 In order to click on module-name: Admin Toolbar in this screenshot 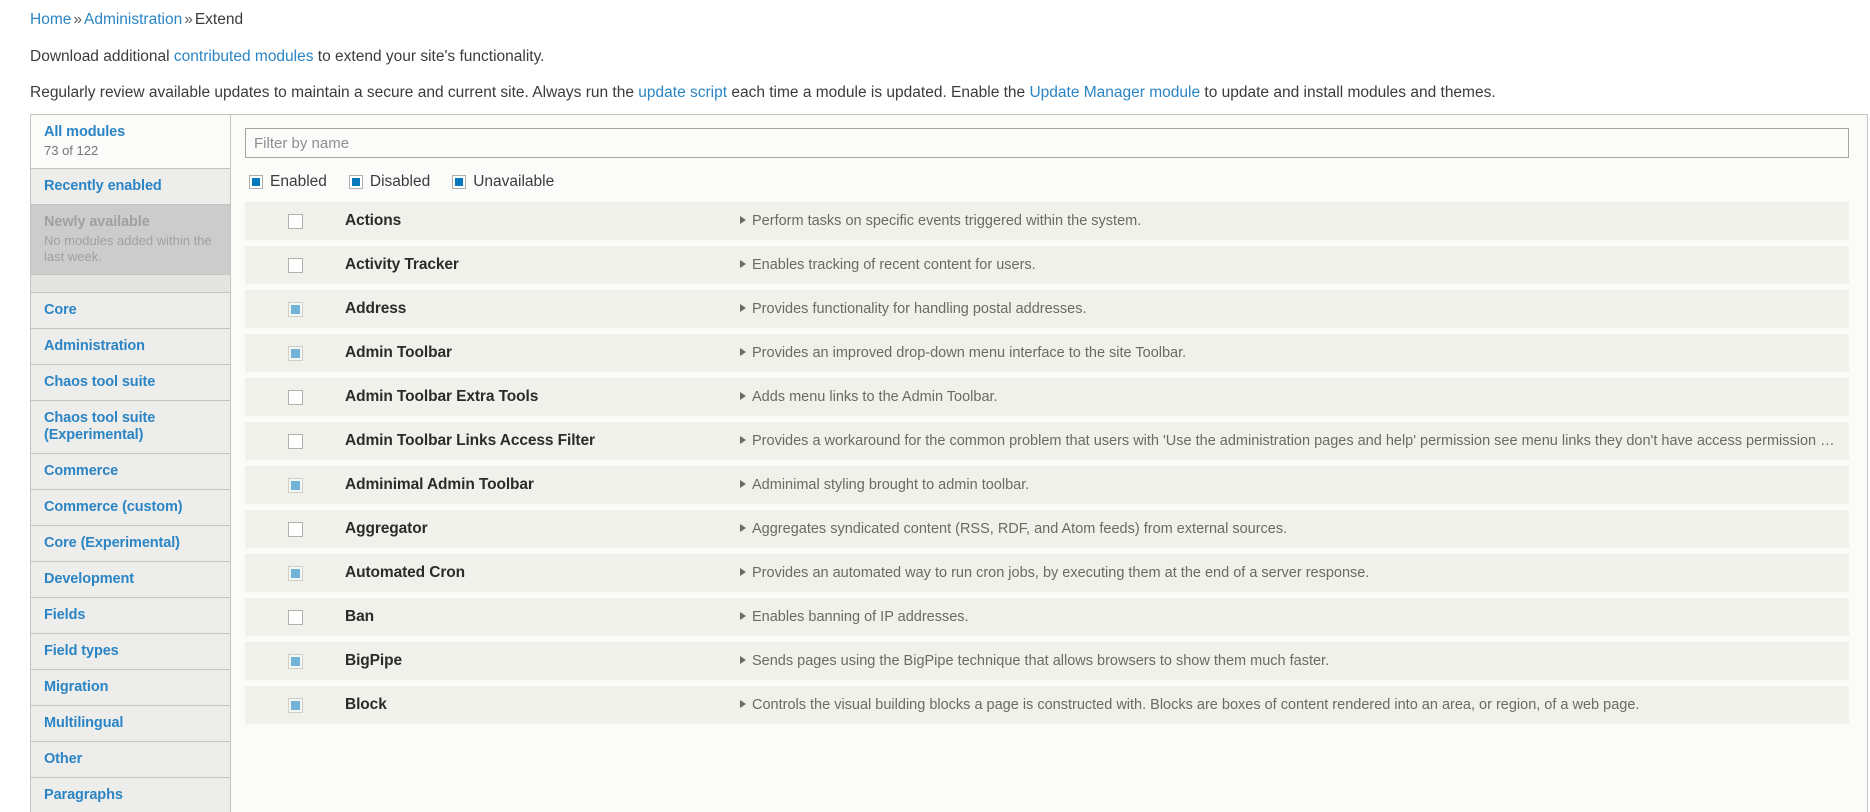, I will do `click(398, 352)`.